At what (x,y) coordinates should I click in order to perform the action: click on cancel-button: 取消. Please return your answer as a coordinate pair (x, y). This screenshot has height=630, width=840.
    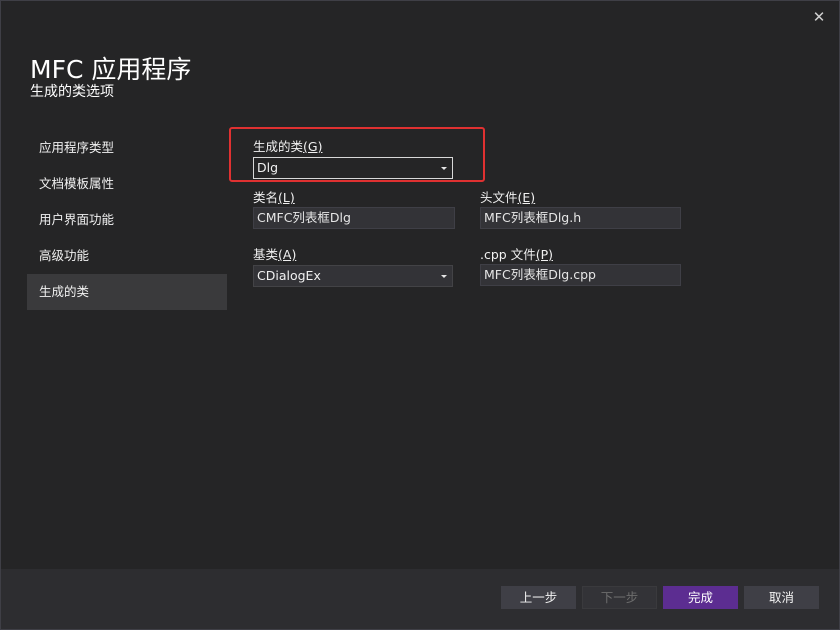
    Looking at the image, I should click on (781, 597).